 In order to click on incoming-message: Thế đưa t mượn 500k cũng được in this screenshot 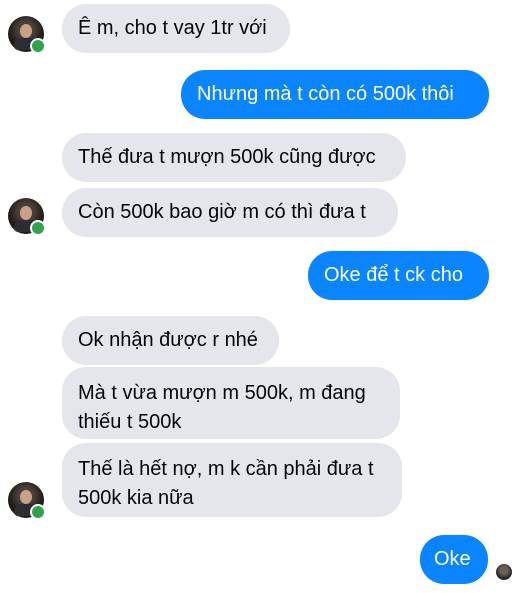, I will do `click(234, 157)`.